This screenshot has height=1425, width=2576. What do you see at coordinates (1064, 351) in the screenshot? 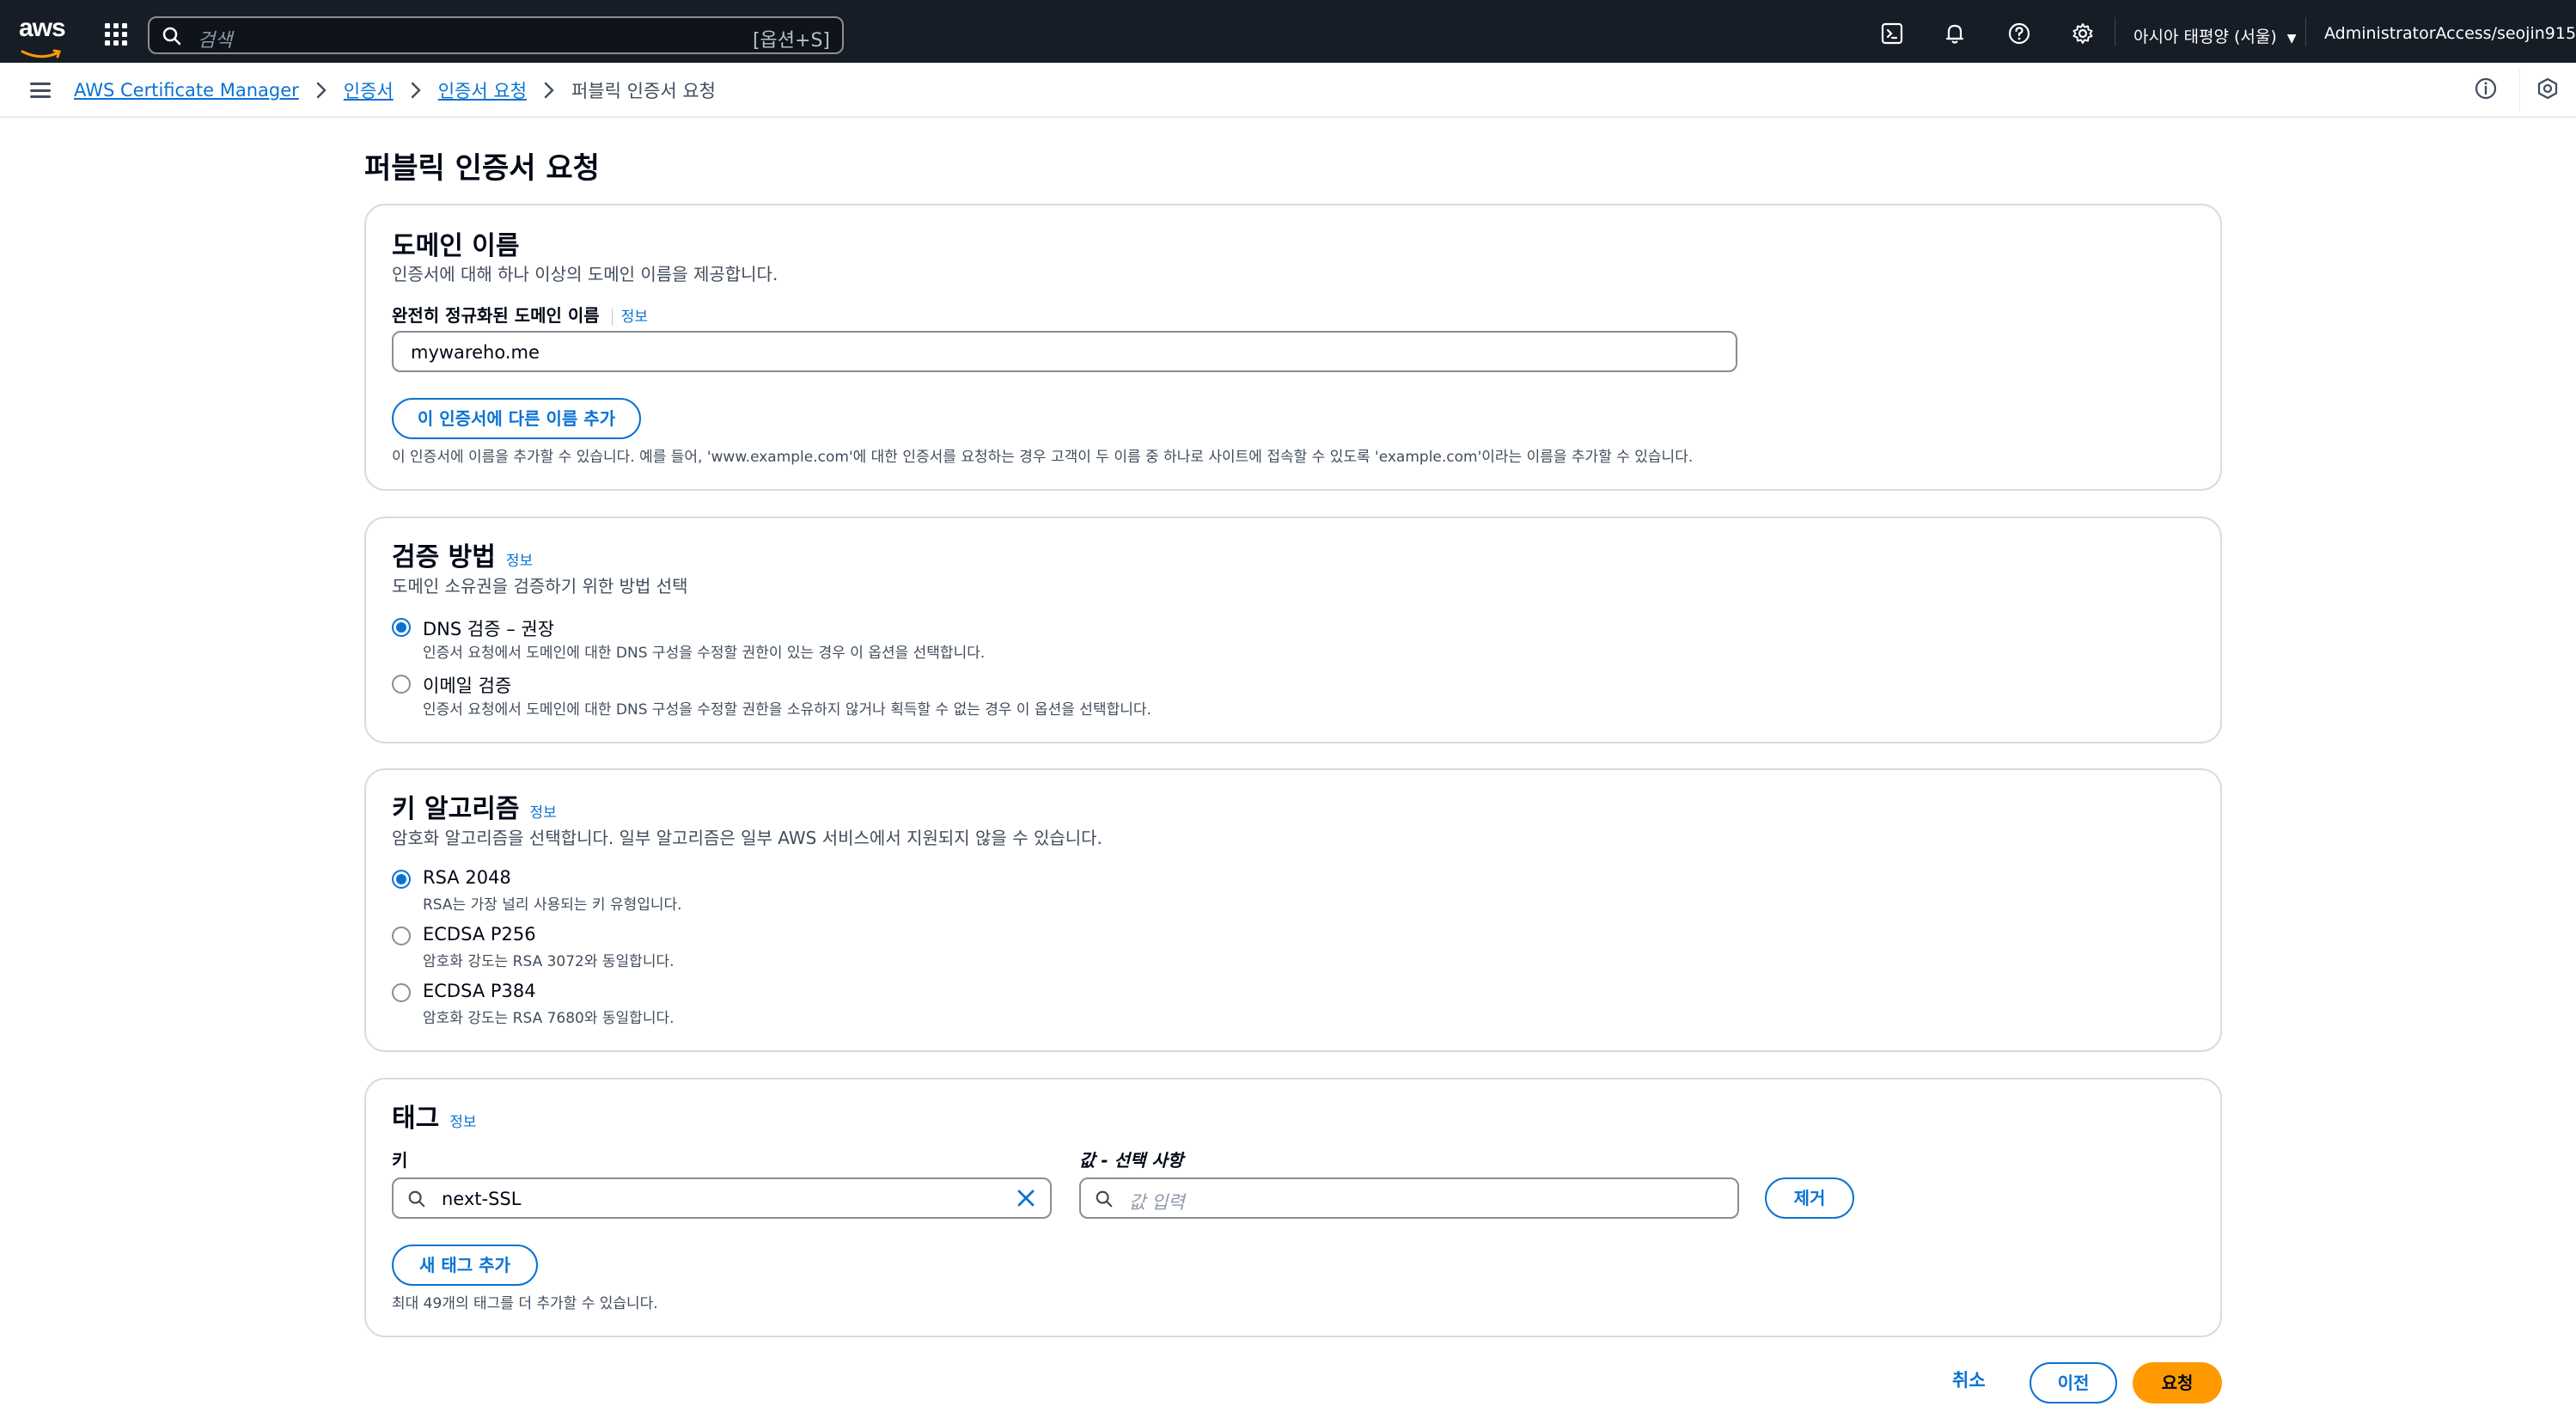
I see `domain-name-input: mywareho.me` at bounding box center [1064, 351].